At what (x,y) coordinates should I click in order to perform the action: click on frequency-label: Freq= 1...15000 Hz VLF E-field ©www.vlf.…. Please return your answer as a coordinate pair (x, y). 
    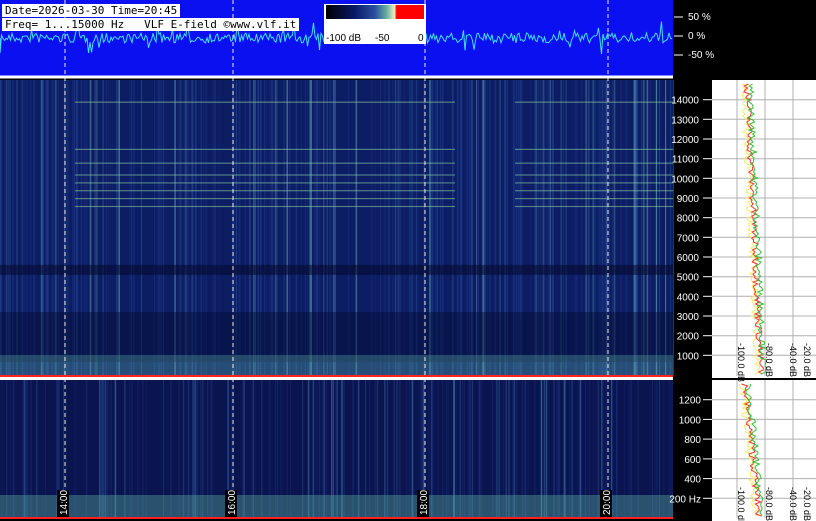
    Looking at the image, I should click on (151, 24).